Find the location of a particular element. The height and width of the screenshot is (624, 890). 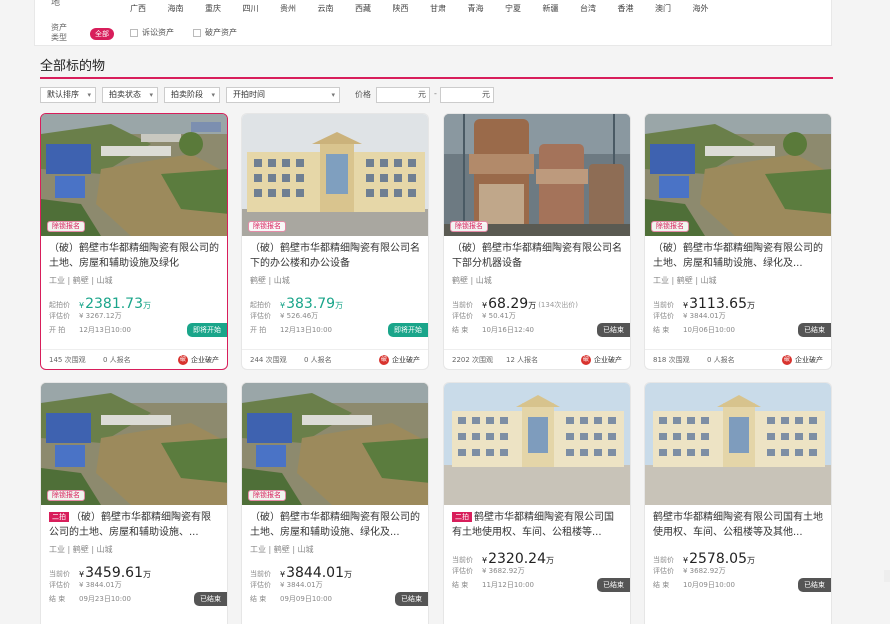

section-title: 全部标的物 is located at coordinates (73, 66).